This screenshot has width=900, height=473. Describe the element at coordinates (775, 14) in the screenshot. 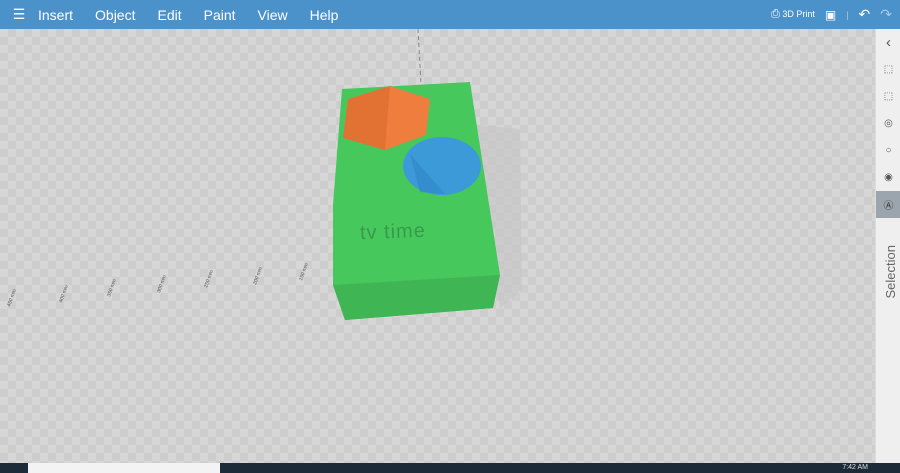

I see `3d-print-icon: ⎙` at that location.